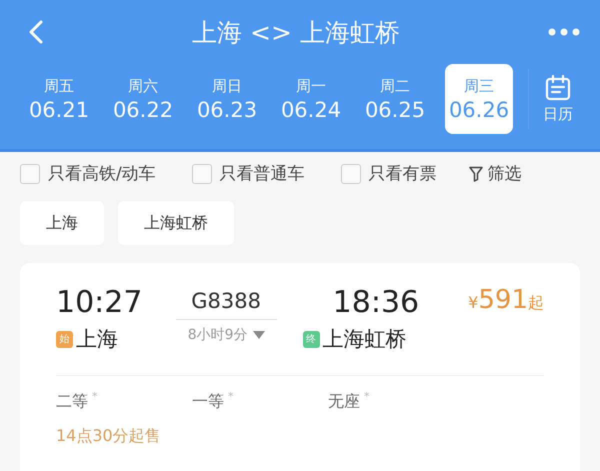 The image size is (600, 471). Describe the element at coordinates (176, 223) in the screenshot. I see `station-chip: 上海虹桥` at that location.